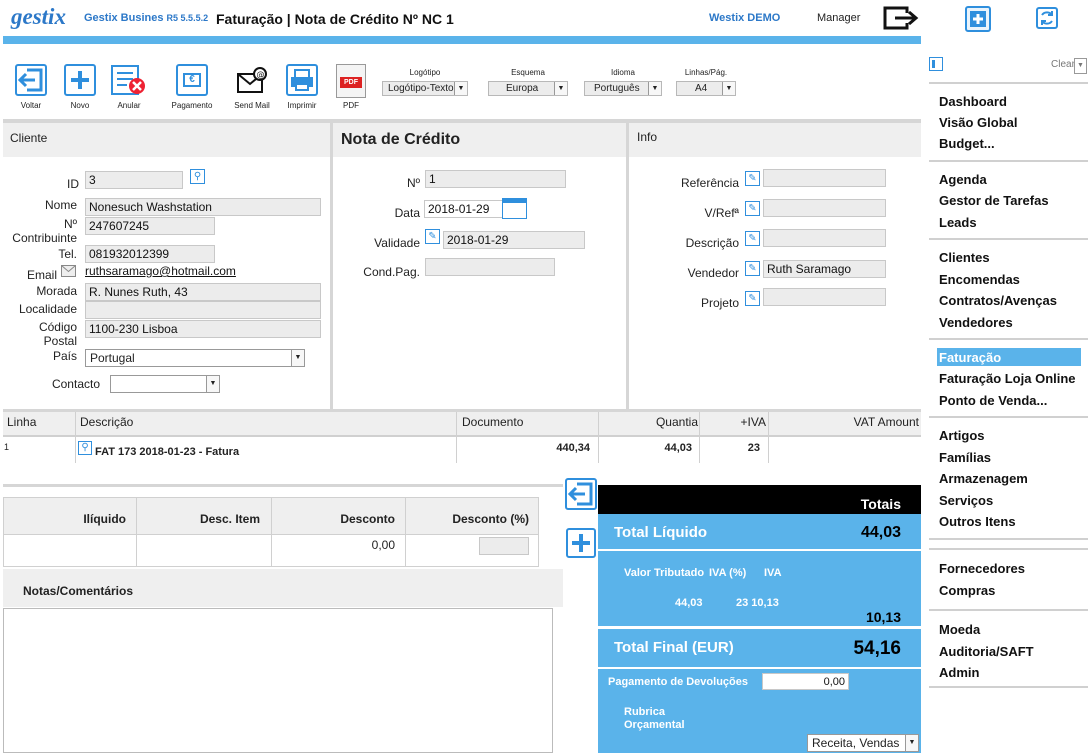 The height and width of the screenshot is (753, 1089). What do you see at coordinates (824, 178) in the screenshot?
I see `reference-field` at bounding box center [824, 178].